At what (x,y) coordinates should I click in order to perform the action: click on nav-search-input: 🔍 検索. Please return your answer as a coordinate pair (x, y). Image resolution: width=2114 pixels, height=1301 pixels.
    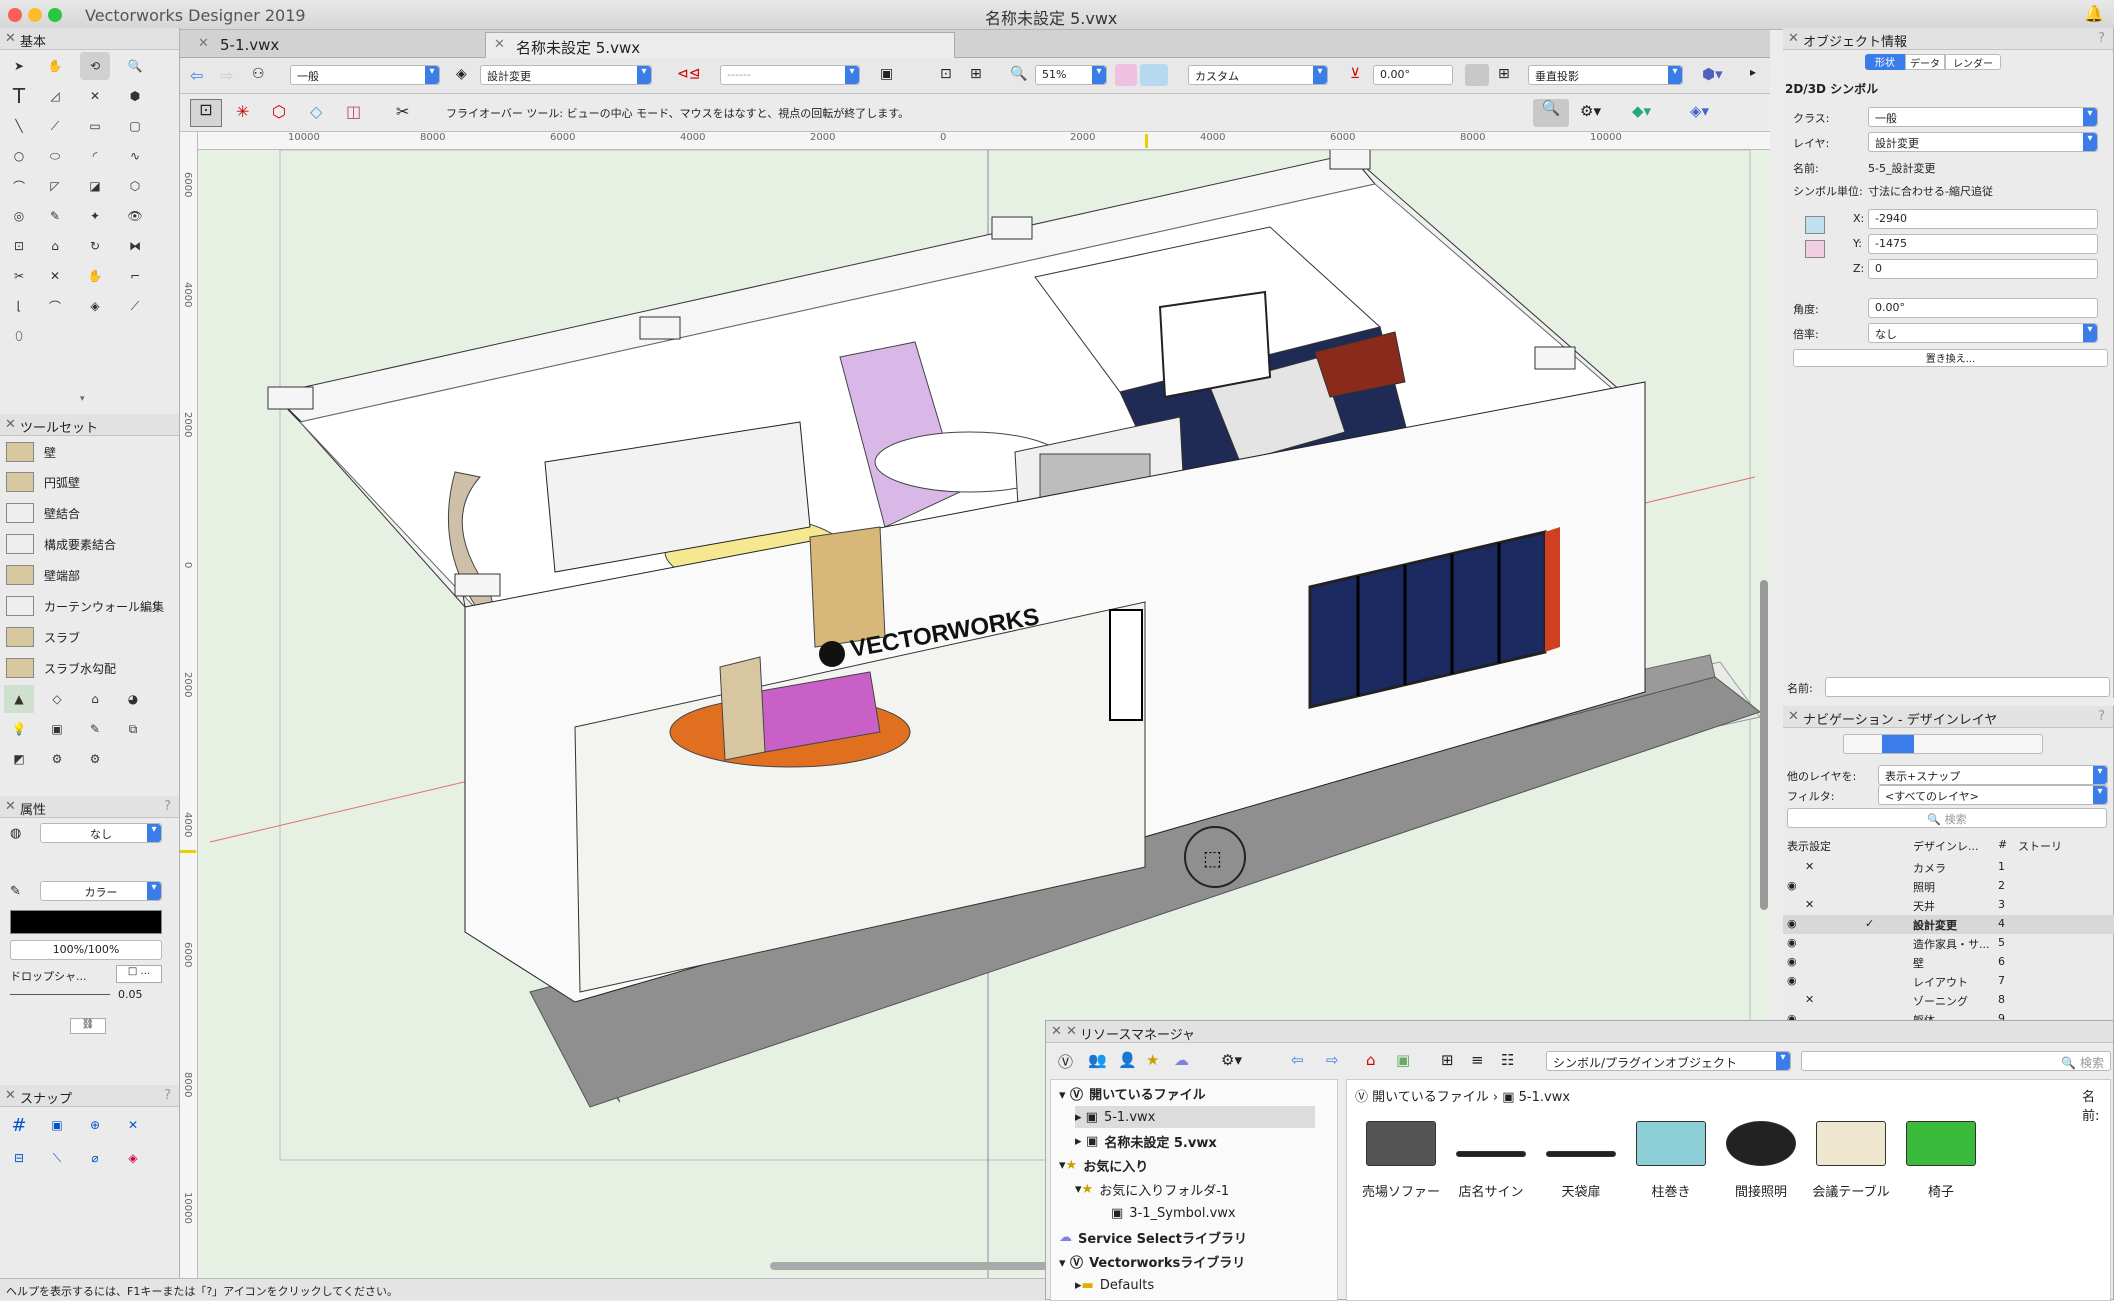
    Looking at the image, I should click on (1947, 818).